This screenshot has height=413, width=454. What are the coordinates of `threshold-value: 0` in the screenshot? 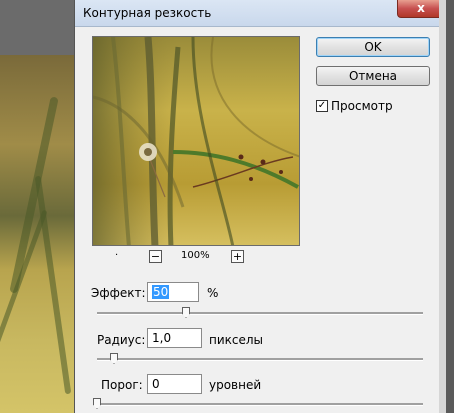 It's located at (156, 384).